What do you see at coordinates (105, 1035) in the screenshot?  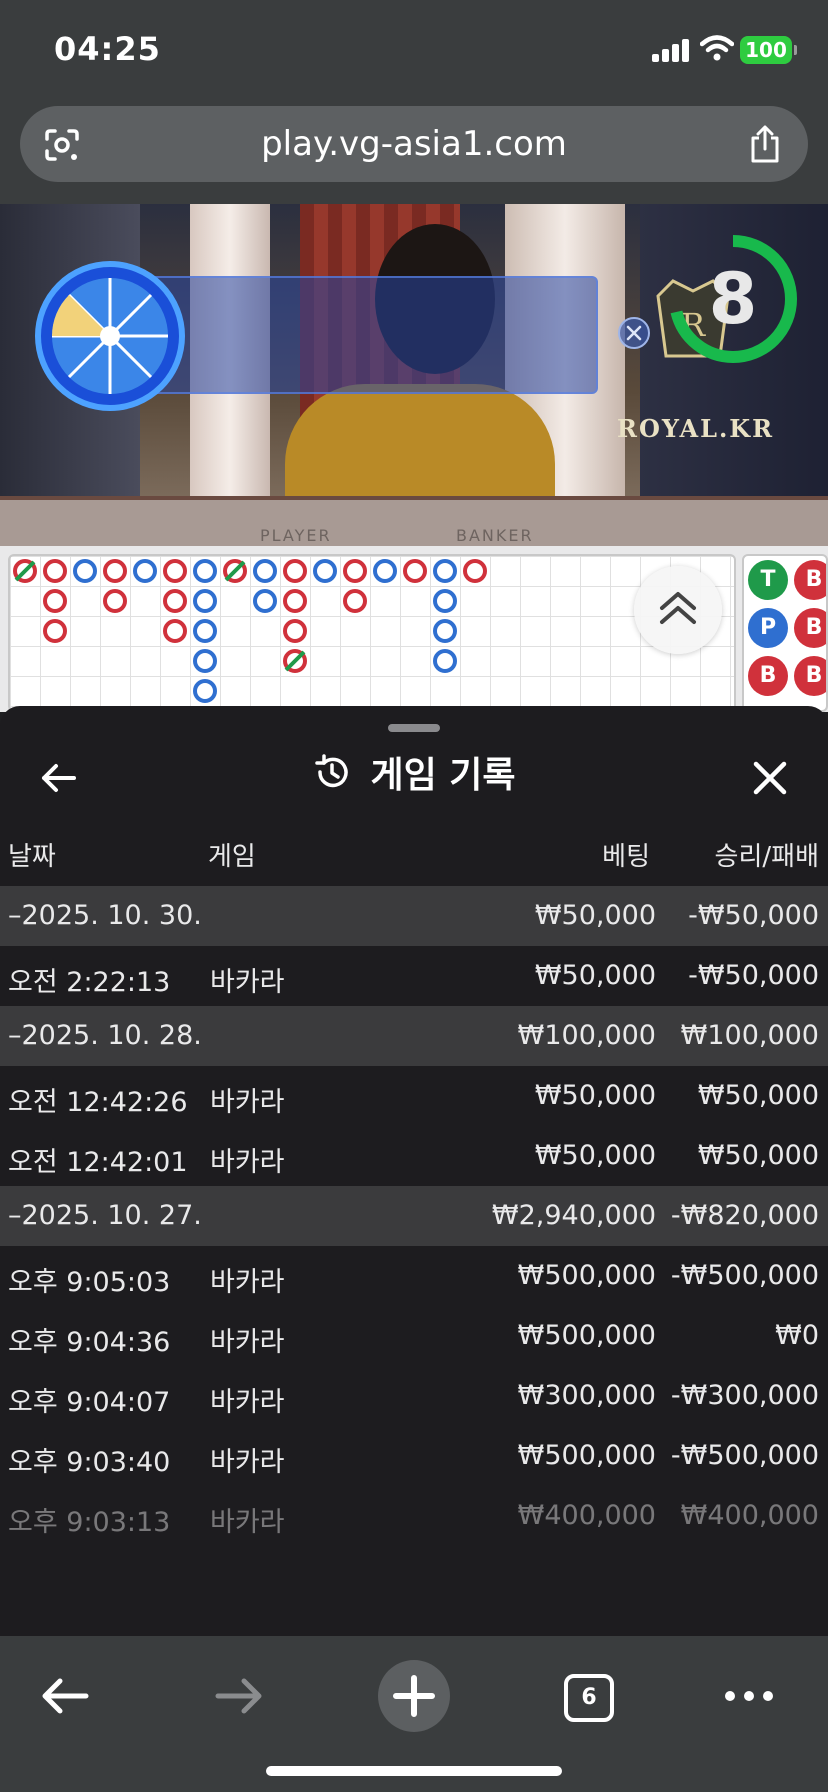 I see `row-date: –2025. 10. 28.` at bounding box center [105, 1035].